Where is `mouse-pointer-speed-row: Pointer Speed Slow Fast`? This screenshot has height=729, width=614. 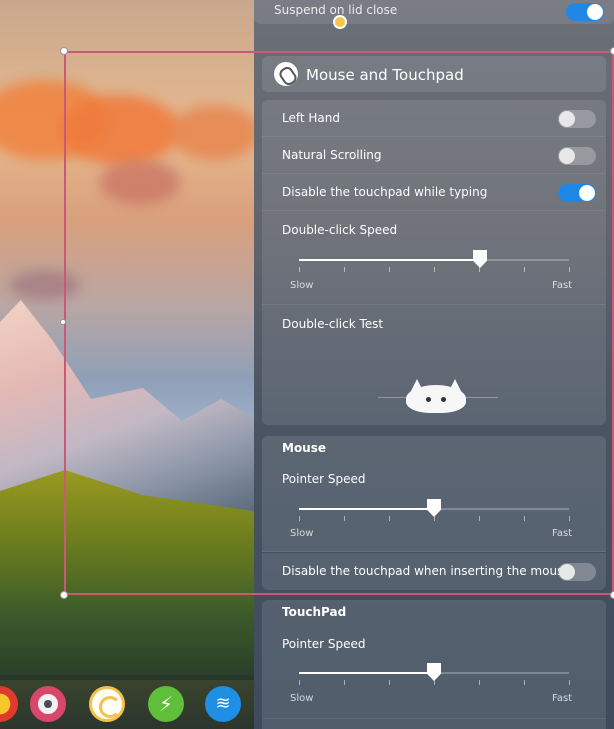
mouse-pointer-speed-row: Pointer Speed Slow Fast is located at coordinates (434, 506).